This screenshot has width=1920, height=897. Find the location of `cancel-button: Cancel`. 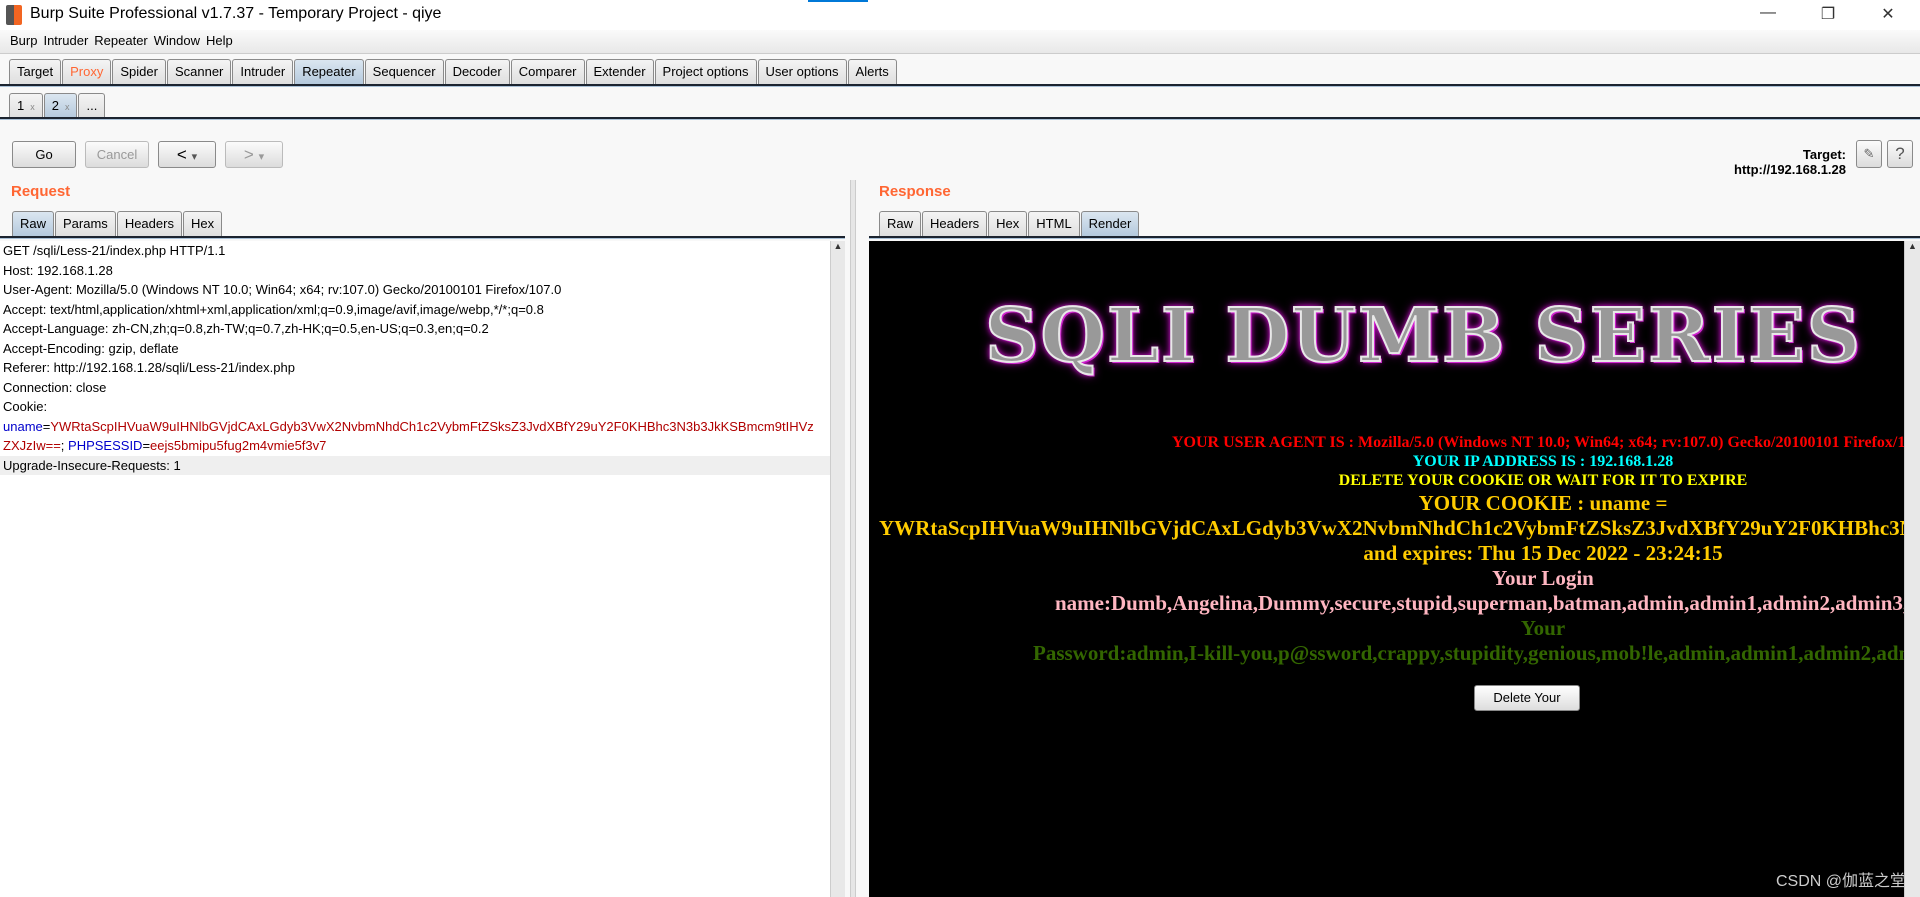

cancel-button: Cancel is located at coordinates (117, 154).